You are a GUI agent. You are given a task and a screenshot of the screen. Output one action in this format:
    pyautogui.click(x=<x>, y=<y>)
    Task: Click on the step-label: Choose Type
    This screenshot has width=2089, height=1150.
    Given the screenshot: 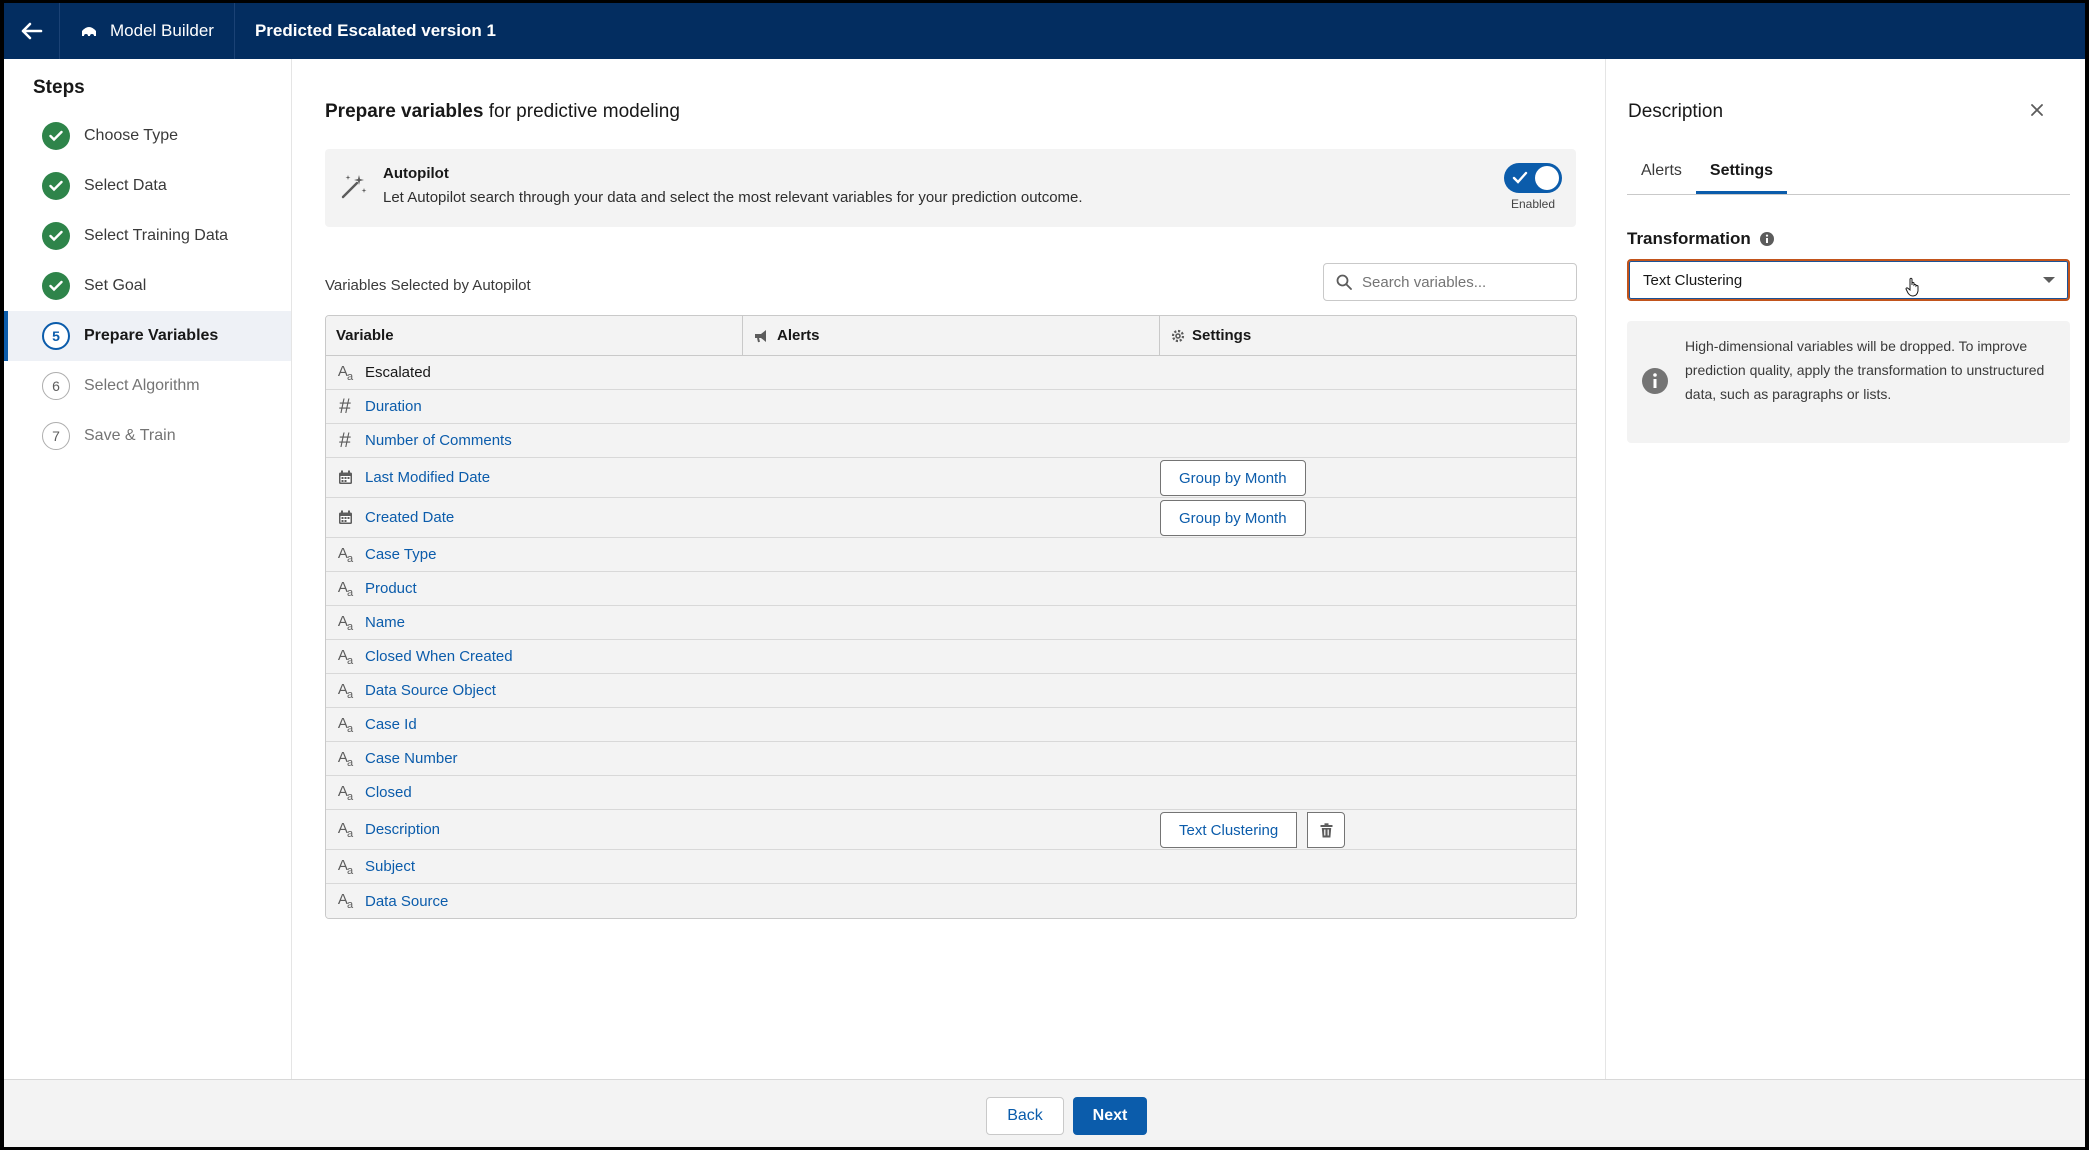 What is the action you would take?
    pyautogui.click(x=131, y=135)
    